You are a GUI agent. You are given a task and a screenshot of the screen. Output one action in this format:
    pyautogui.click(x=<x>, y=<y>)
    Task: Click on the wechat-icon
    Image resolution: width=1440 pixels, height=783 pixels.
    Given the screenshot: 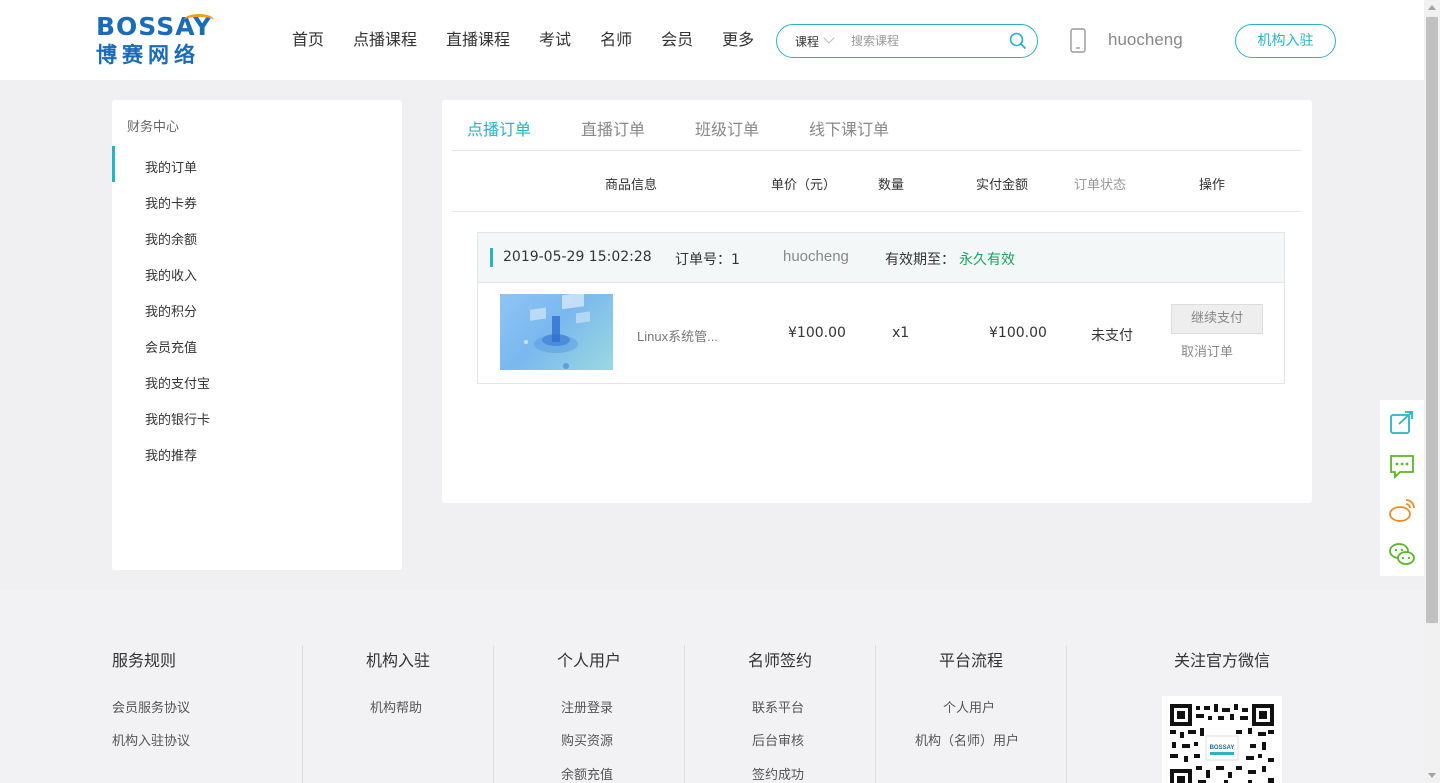 What is the action you would take?
    pyautogui.click(x=1402, y=554)
    